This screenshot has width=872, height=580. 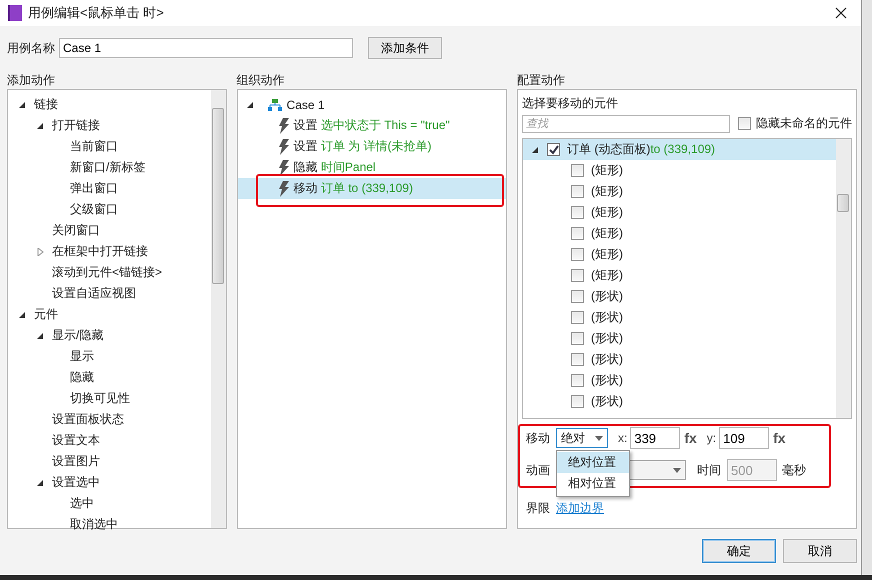 I want to click on panel-heading: 组织动作, so click(x=261, y=80).